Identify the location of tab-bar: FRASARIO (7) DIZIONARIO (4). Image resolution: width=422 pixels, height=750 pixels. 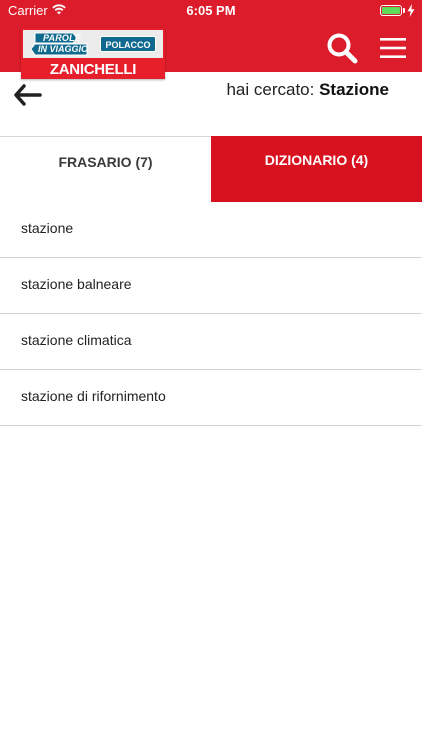
(211, 169).